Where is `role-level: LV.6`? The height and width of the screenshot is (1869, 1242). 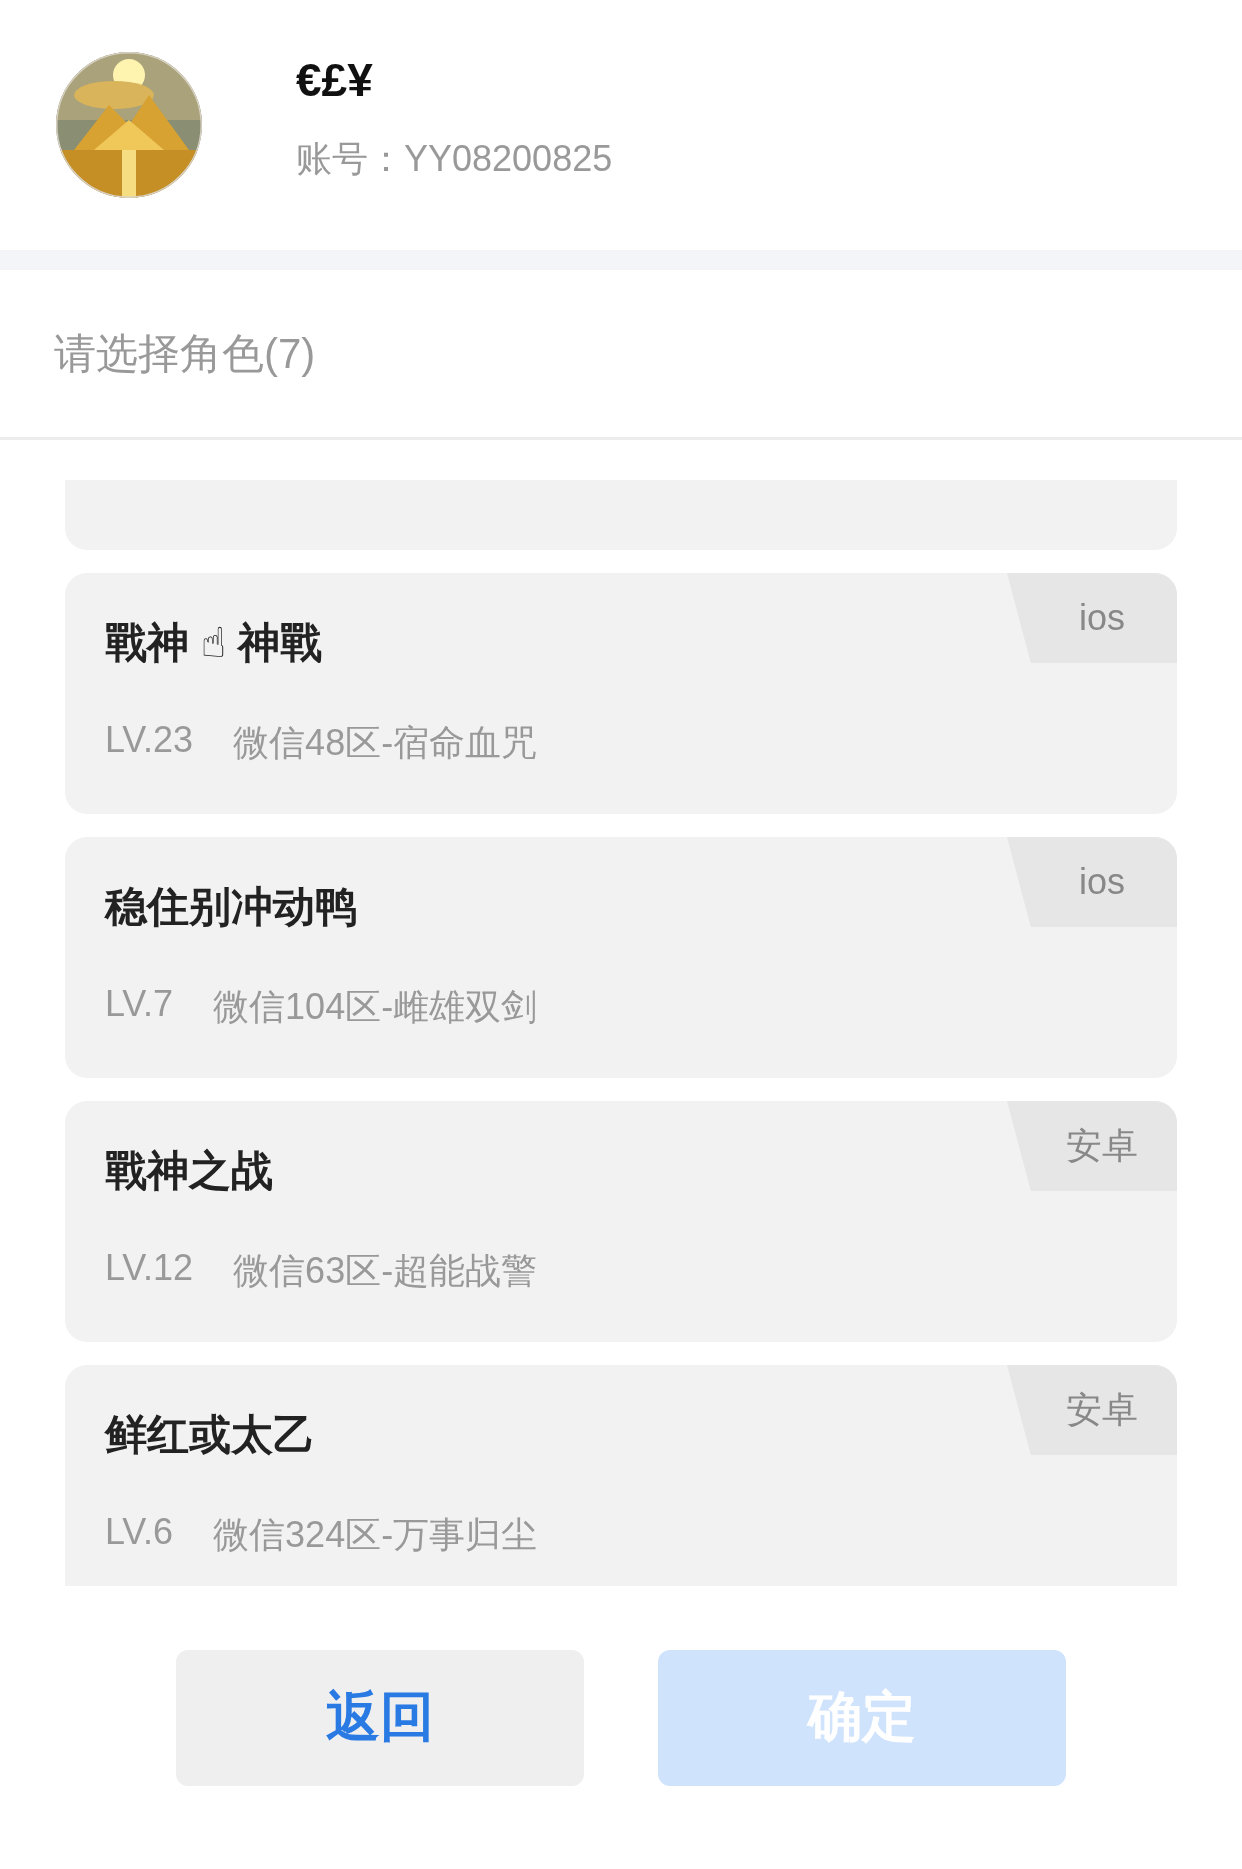
role-level: LV.6 is located at coordinates (139, 1532).